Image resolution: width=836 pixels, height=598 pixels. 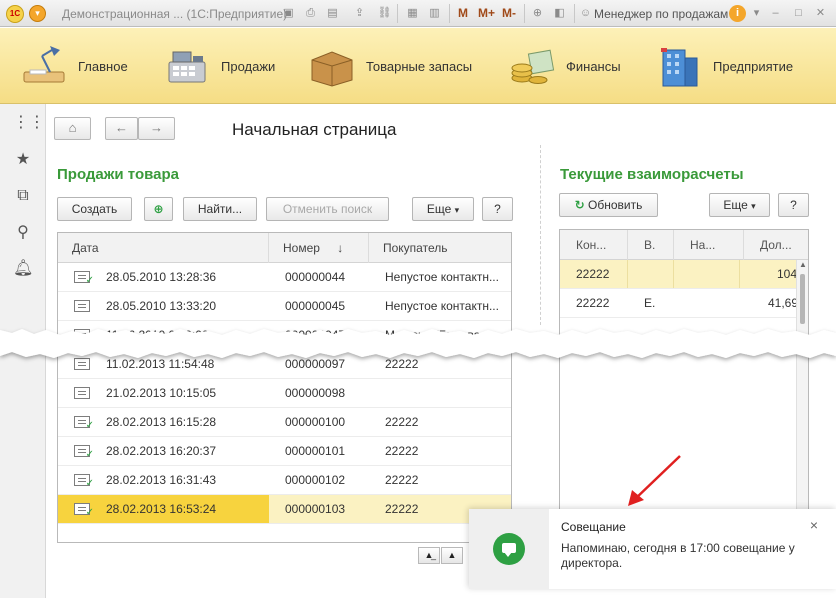 I want to click on help-button: ?, so click(x=497, y=209).